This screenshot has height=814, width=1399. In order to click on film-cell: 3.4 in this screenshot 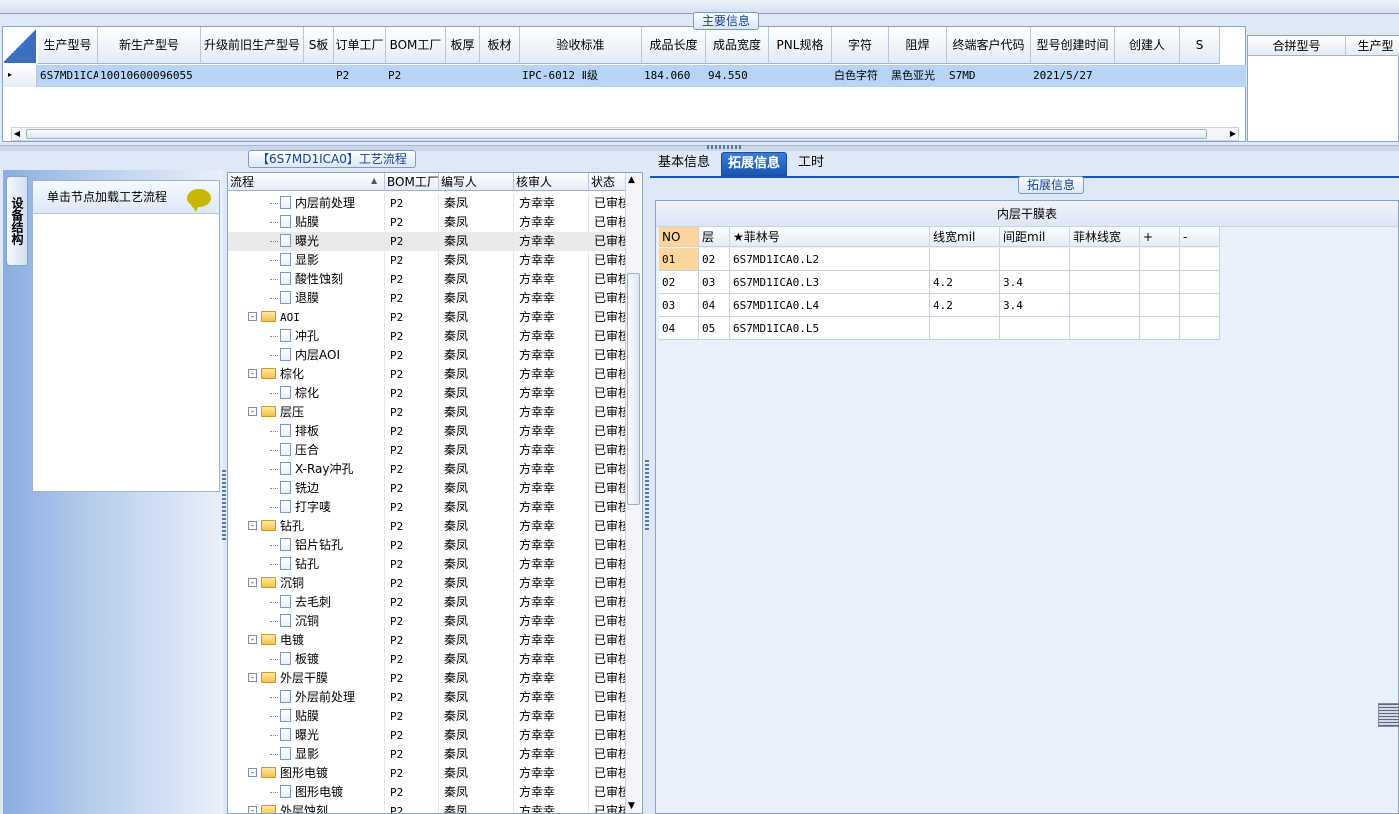, I will do `click(1035, 305)`.